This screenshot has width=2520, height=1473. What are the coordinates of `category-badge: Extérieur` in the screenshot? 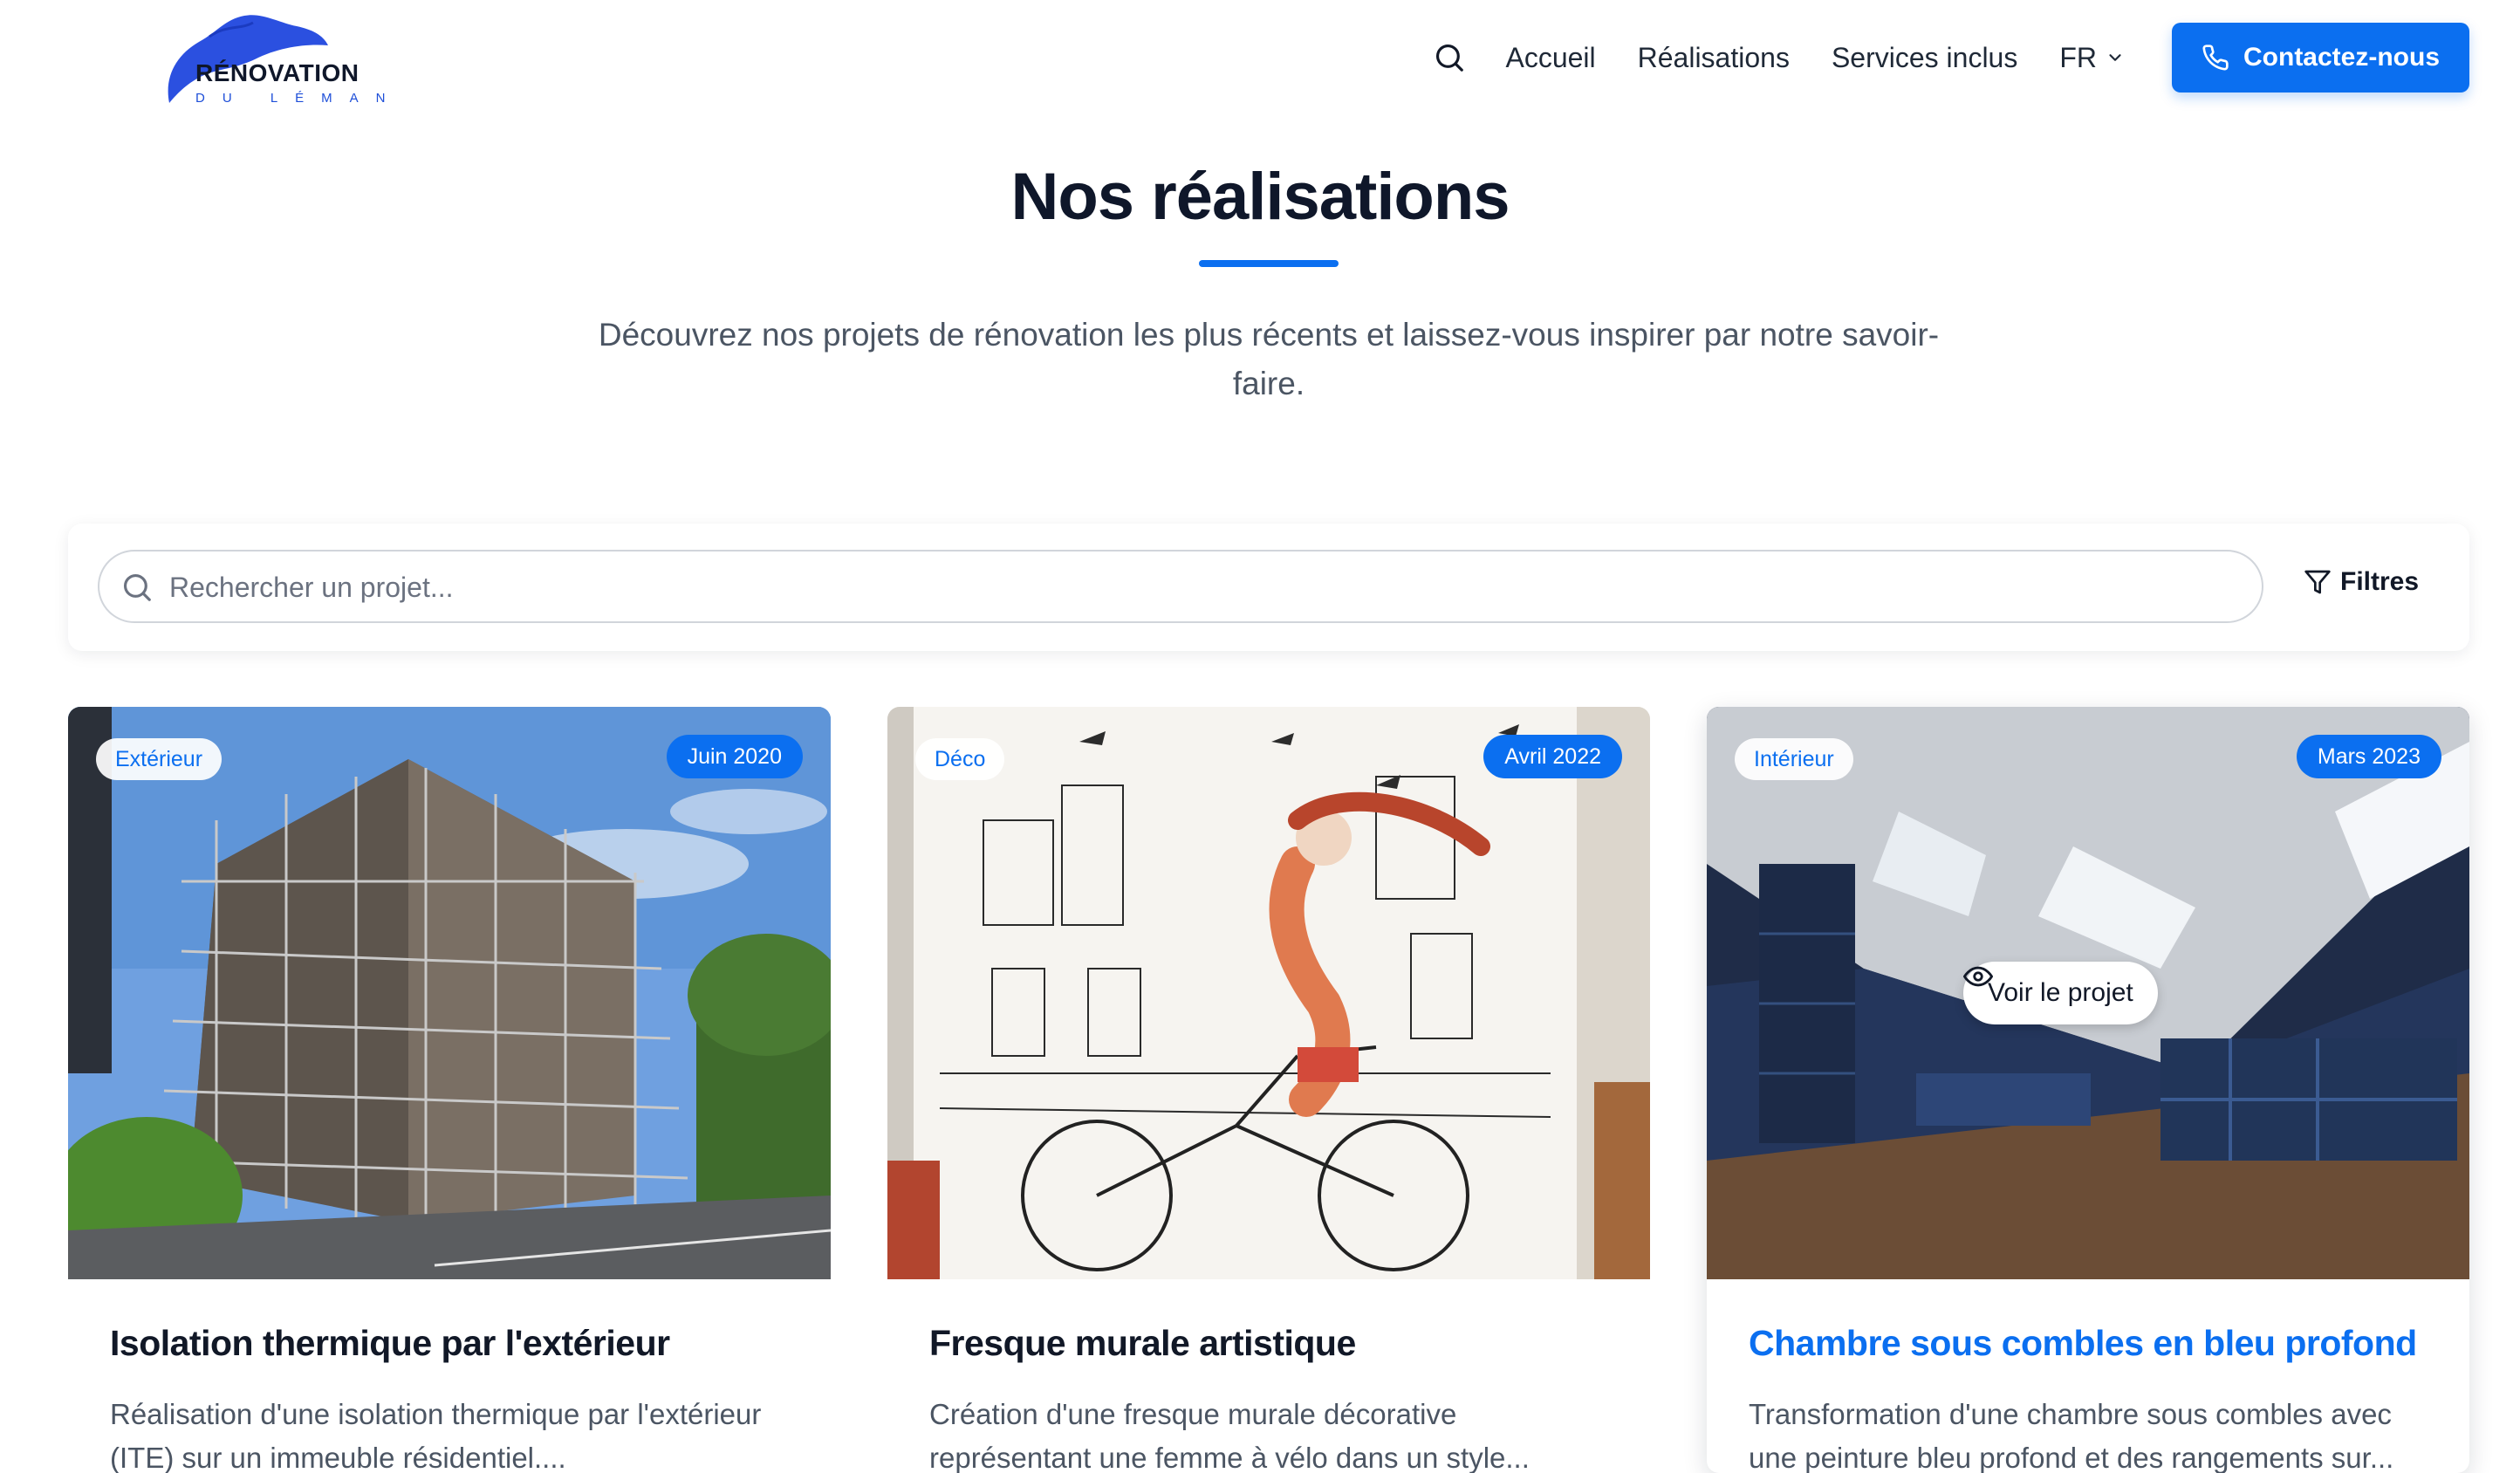 It's located at (159, 759).